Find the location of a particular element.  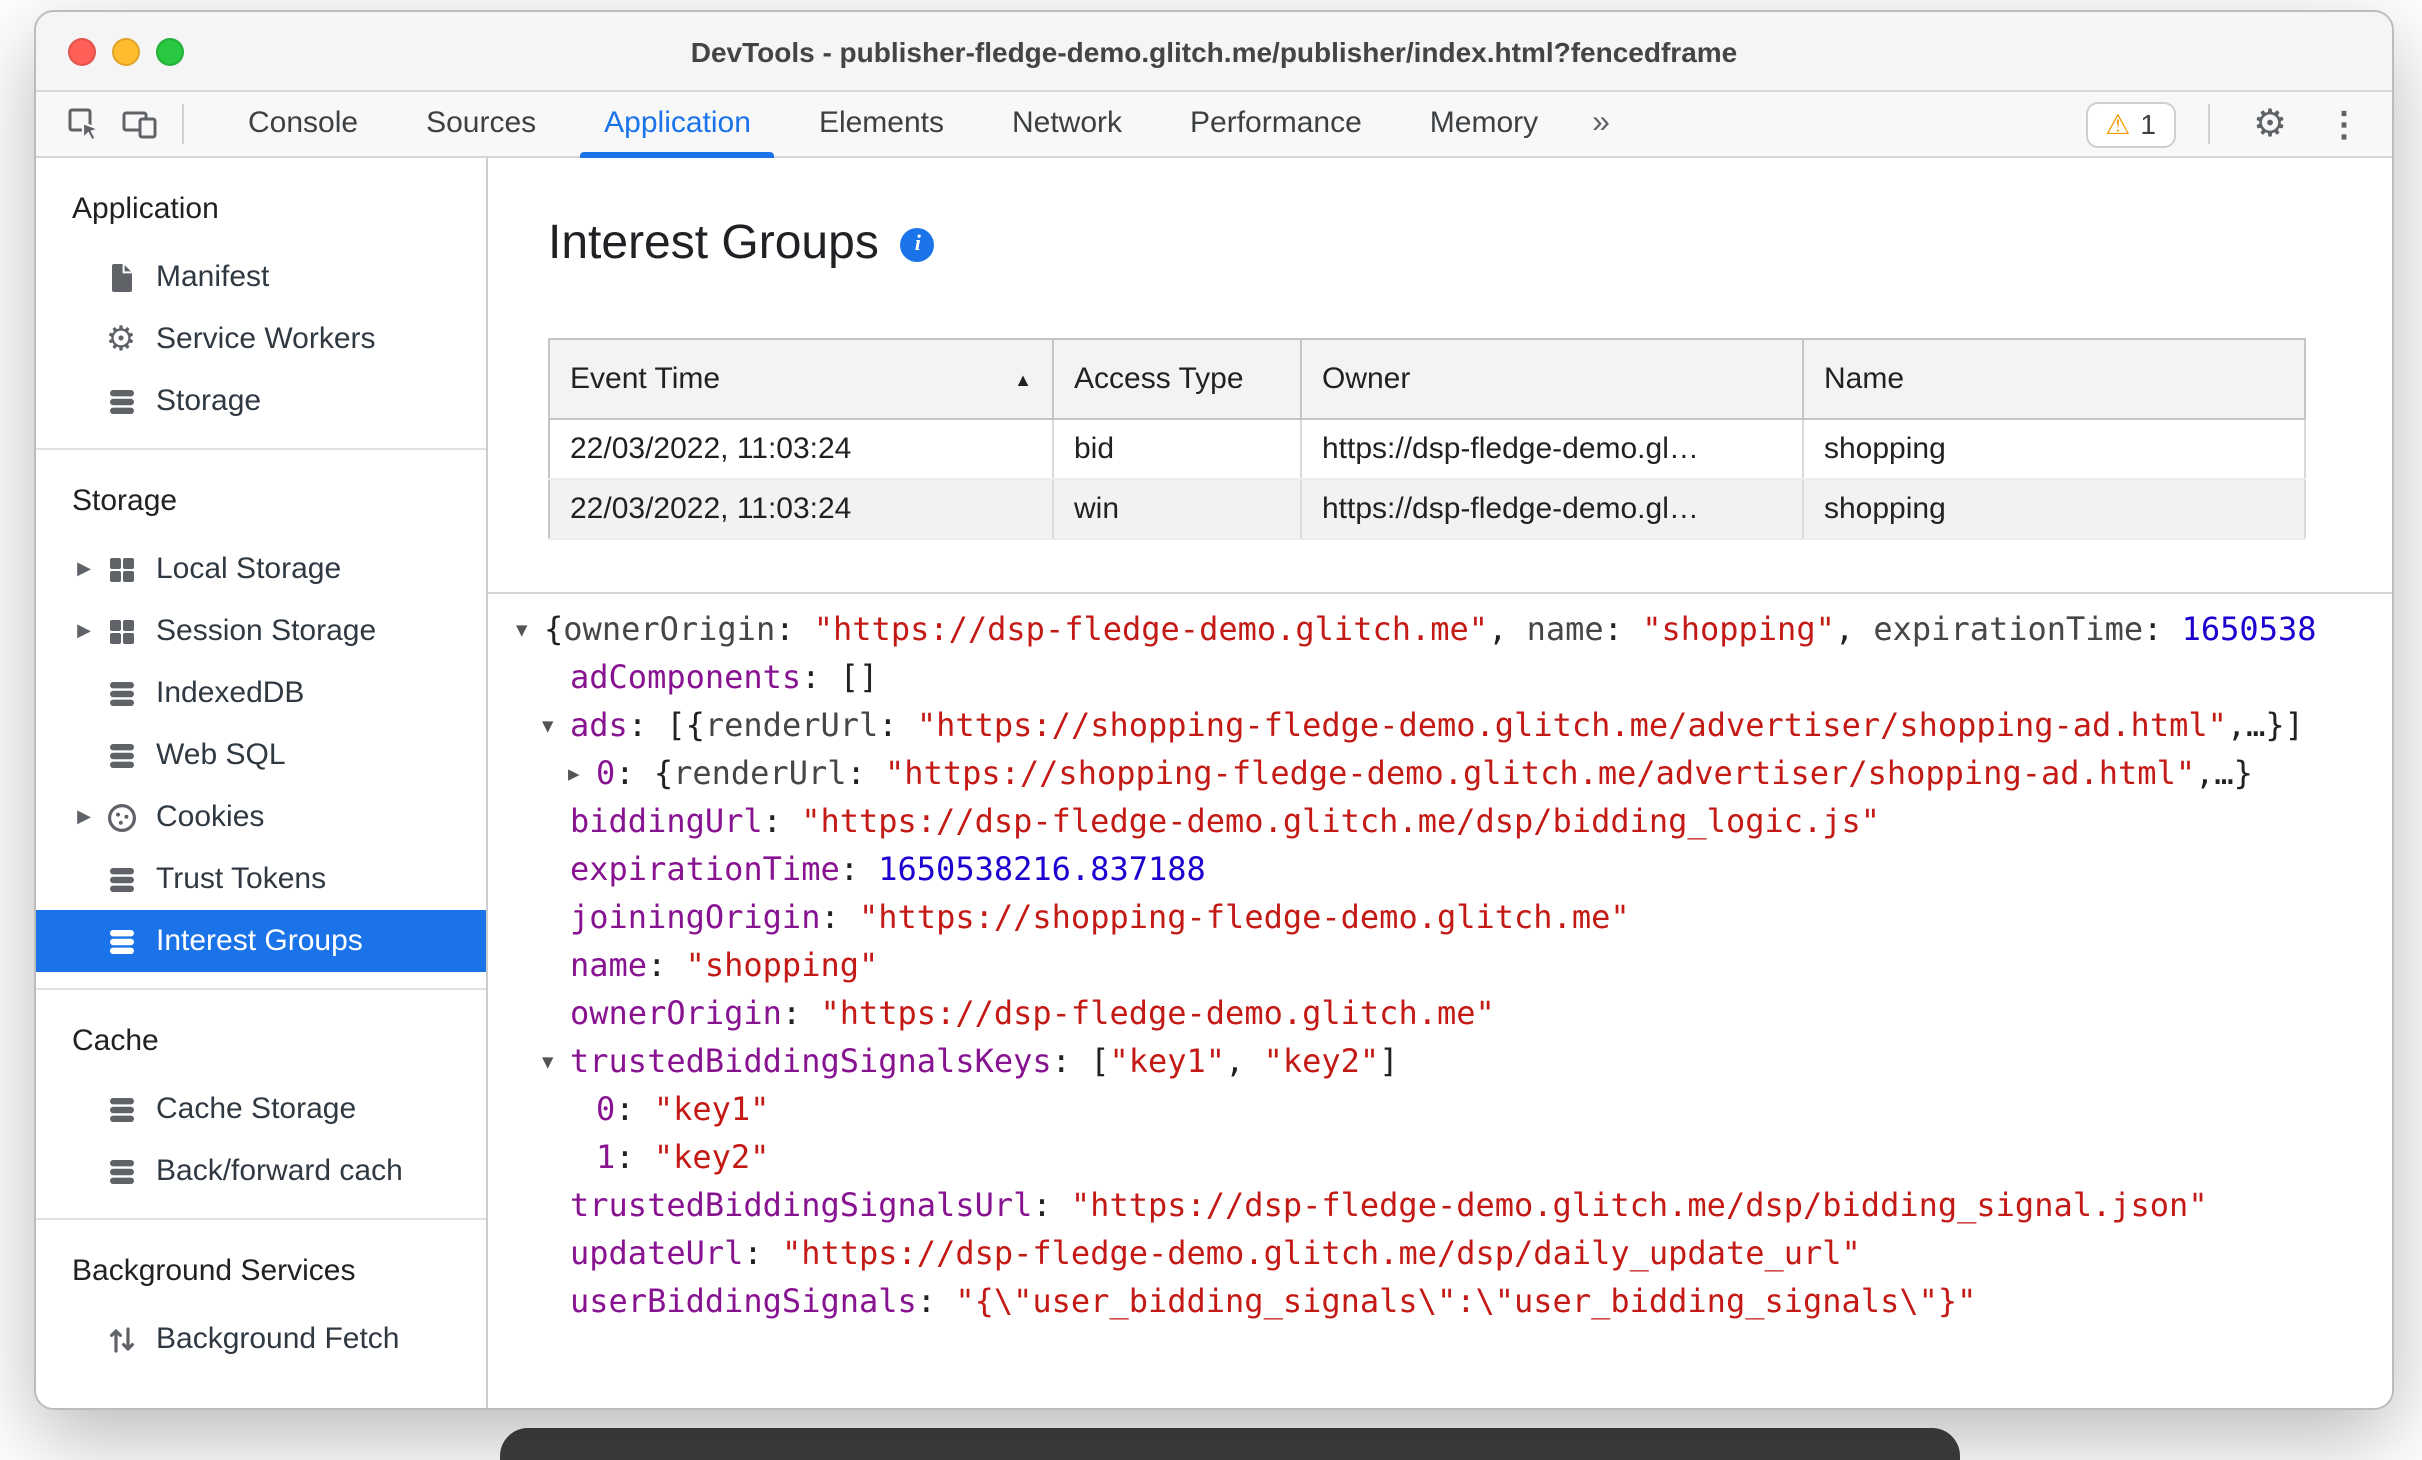

zoom-button is located at coordinates (170, 52).